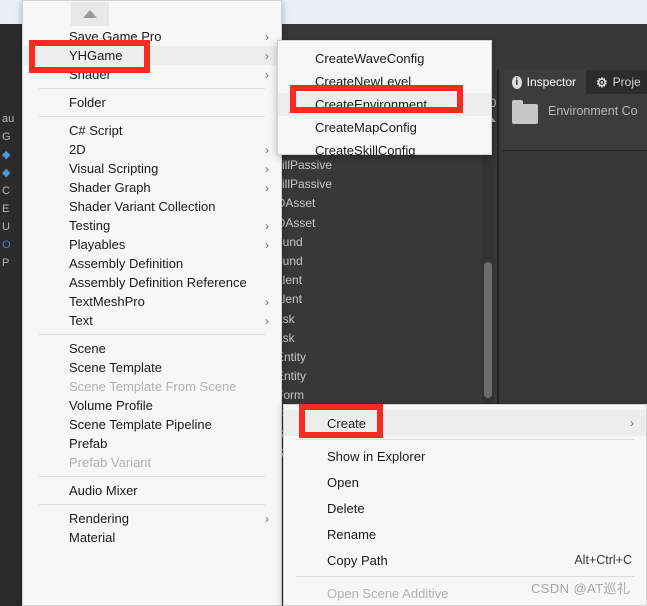 This screenshot has width=647, height=606. I want to click on context-item-copy-path: Copy Path Alt+Ctrl+C, so click(465, 560).